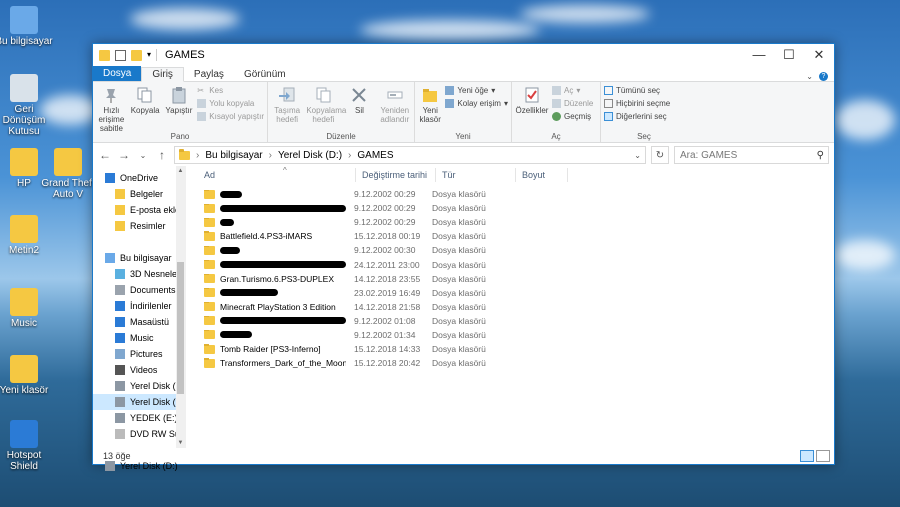 The width and height of the screenshot is (900, 507). Describe the element at coordinates (572, 116) in the screenshot. I see `history-button: Geçmiş` at that location.